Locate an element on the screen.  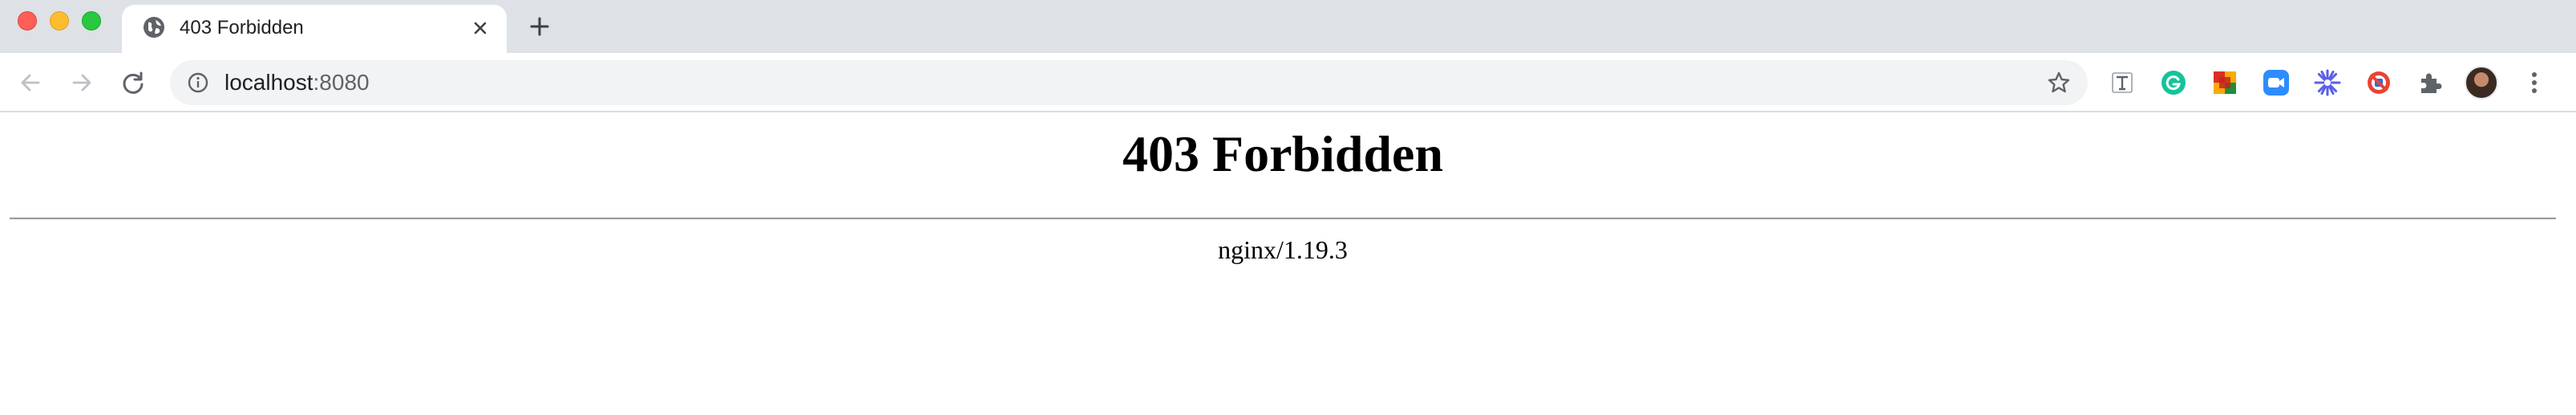
zoom-extension-icon is located at coordinates (2276, 82).